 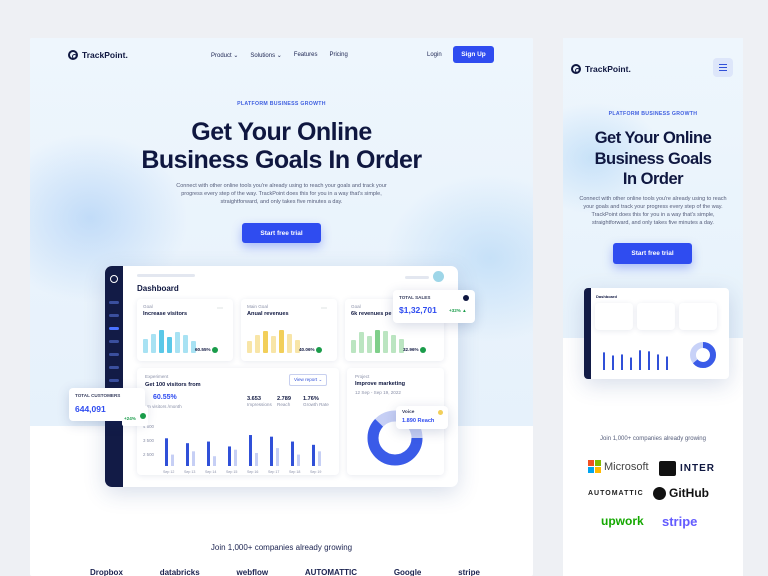 I want to click on project-title: Improve marketing, so click(x=380, y=384).